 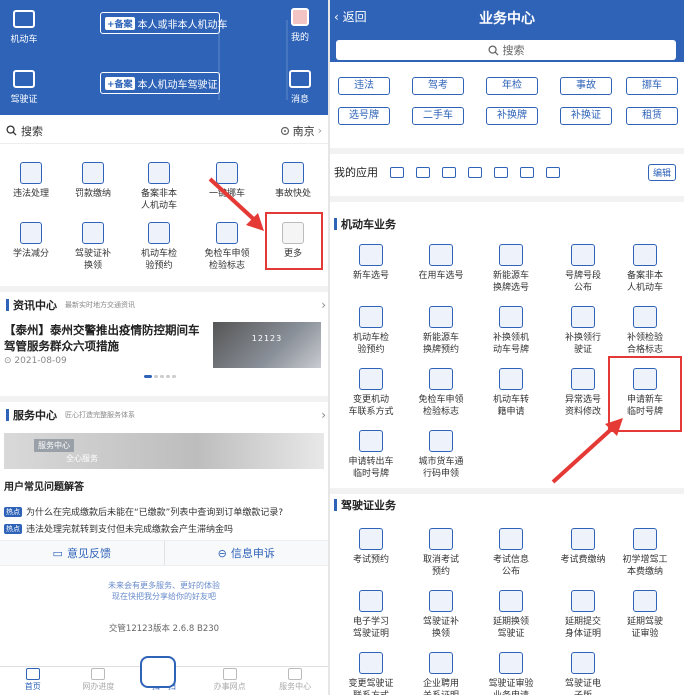 I want to click on business-item: 号牌号段 公布, so click(x=583, y=269).